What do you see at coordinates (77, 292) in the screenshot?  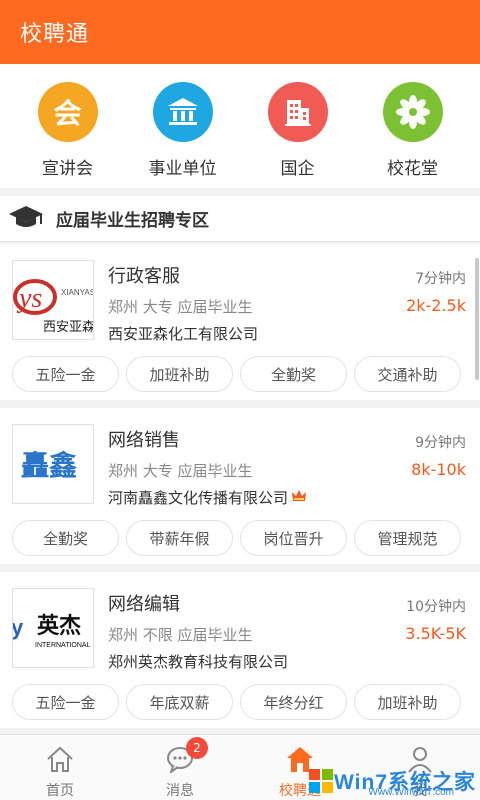 I see `logo-small-text: XIANYAS` at bounding box center [77, 292].